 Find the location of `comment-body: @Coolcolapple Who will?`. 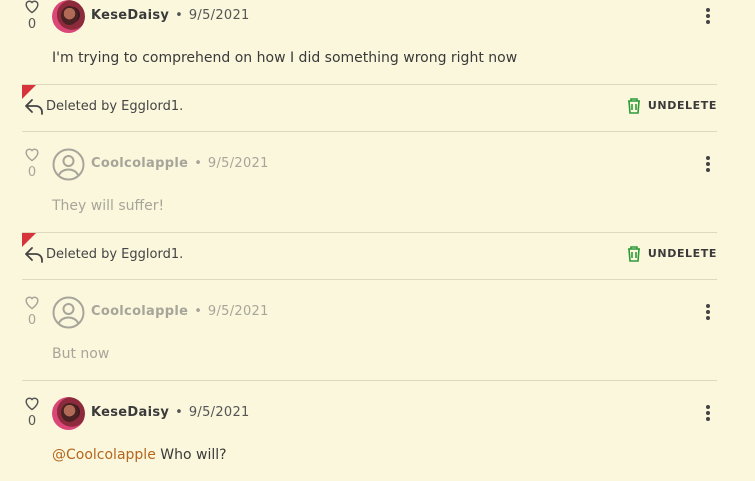

comment-body: @Coolcolapple Who will? is located at coordinates (139, 455).